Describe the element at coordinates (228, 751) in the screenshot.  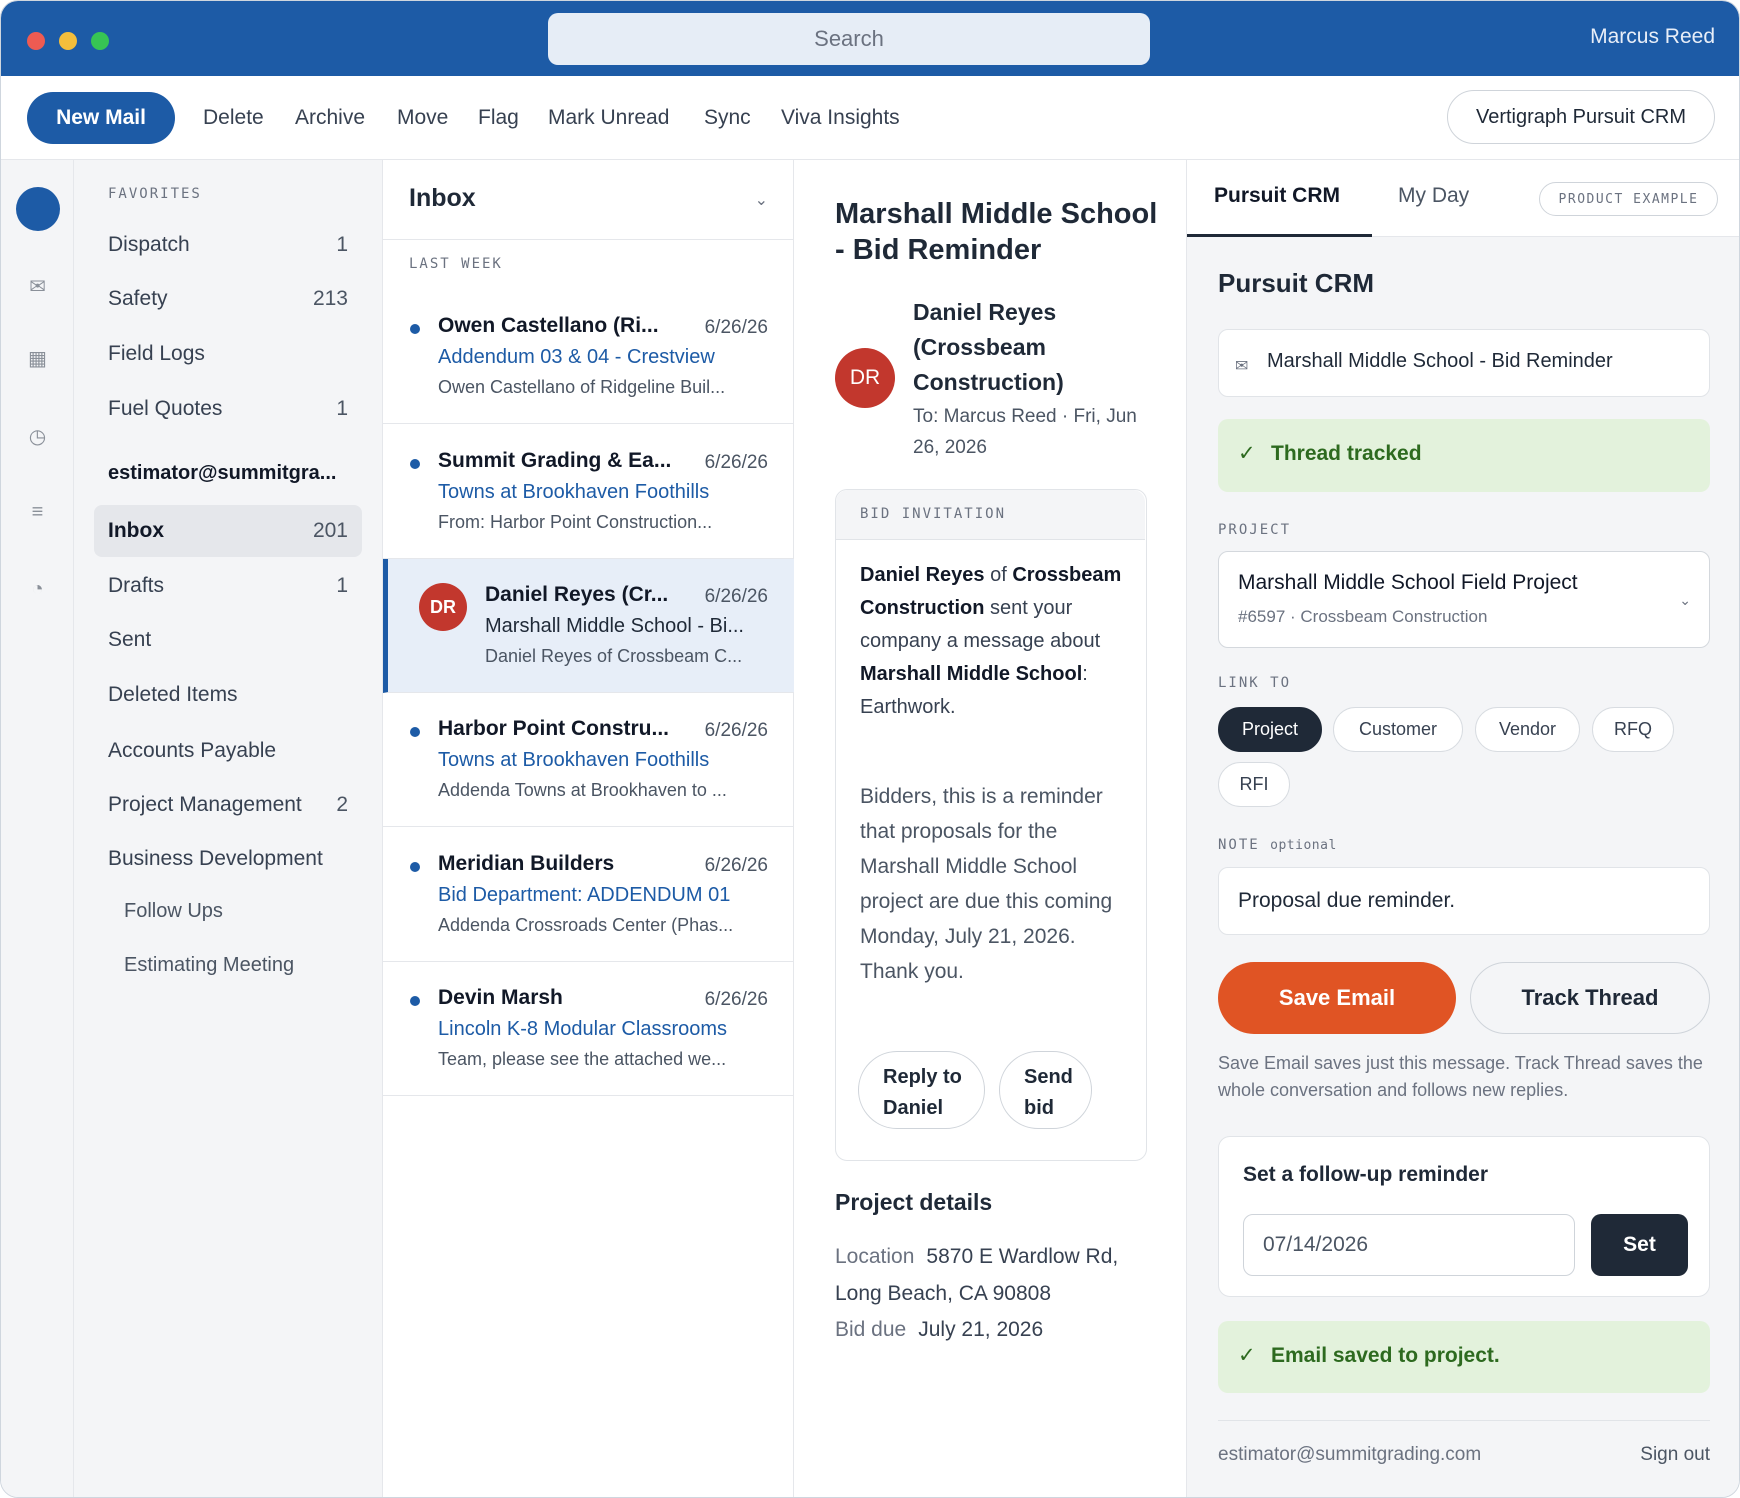
I see `folder-accounts-payable: Accounts Payable` at that location.